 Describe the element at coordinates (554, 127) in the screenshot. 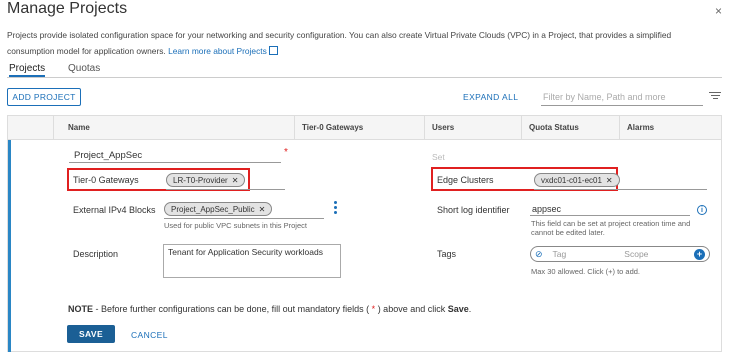

I see `header-quota: Quota Status` at that location.